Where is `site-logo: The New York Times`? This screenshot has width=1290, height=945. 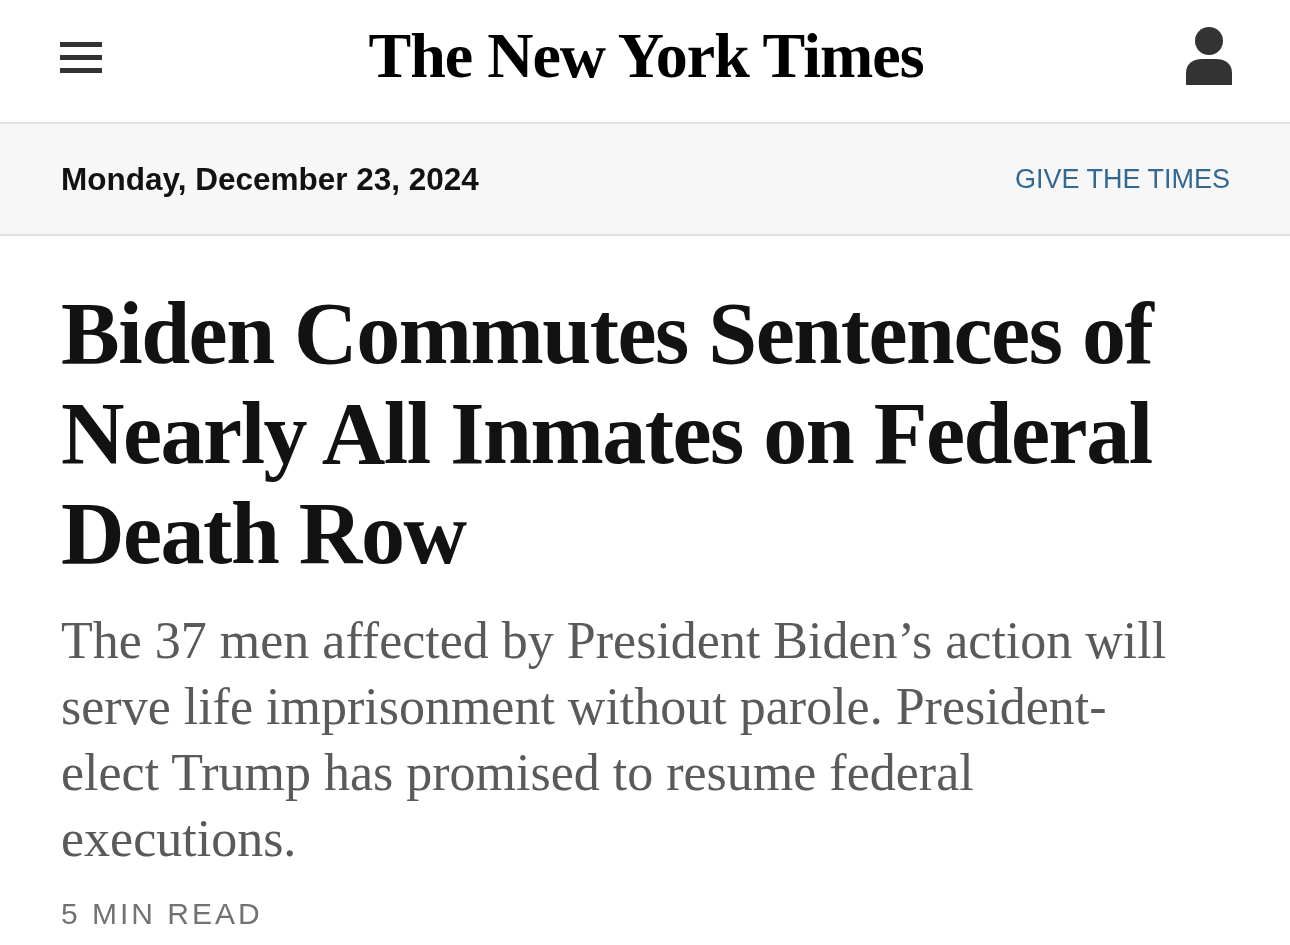 site-logo: The New York Times is located at coordinates (646, 56).